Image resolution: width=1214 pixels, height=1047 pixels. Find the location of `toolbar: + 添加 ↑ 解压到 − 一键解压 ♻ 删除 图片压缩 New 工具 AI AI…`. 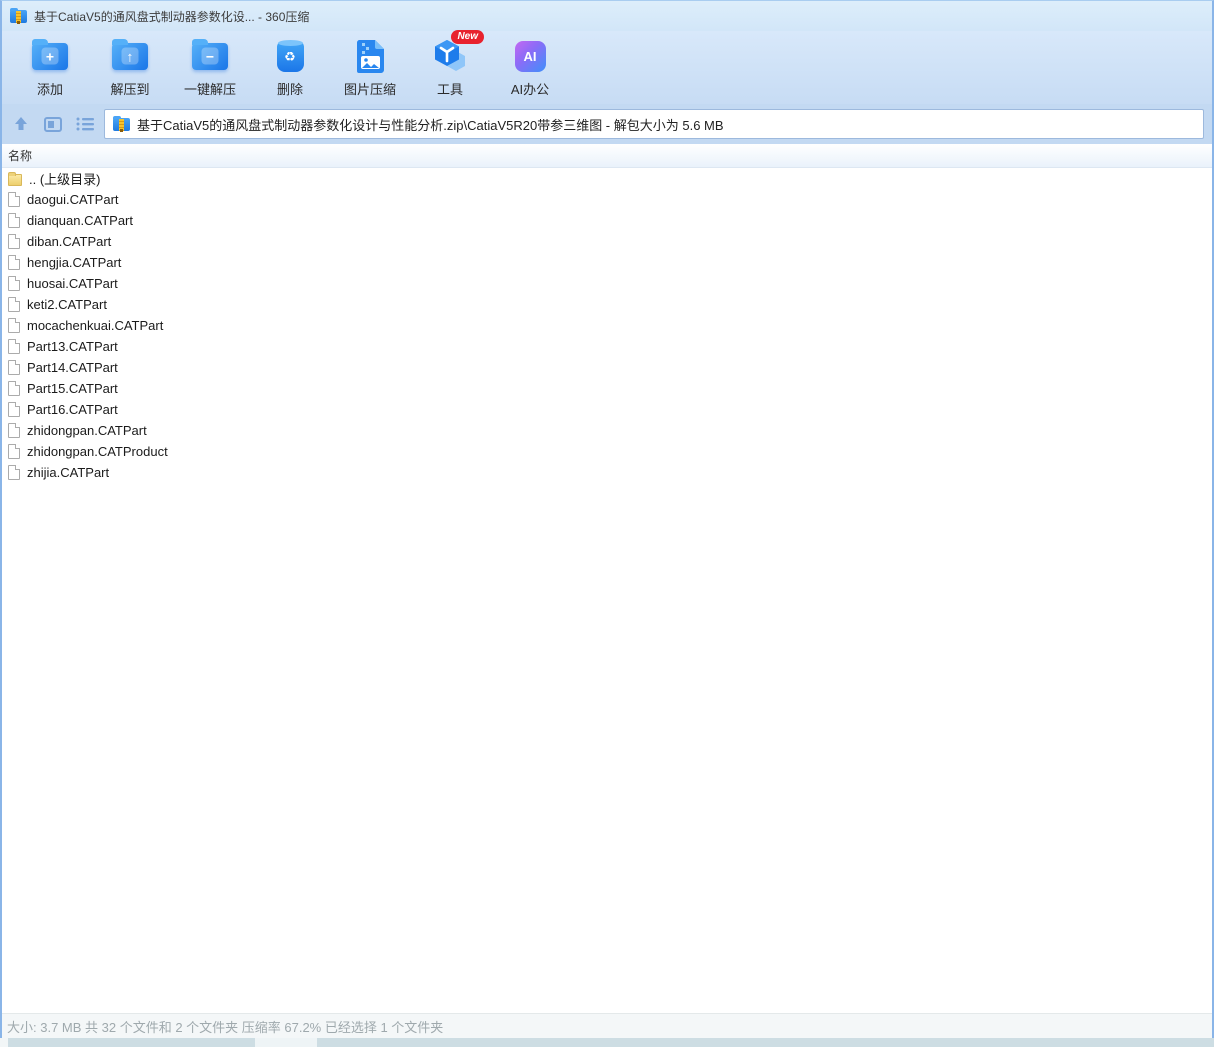

toolbar: + 添加 ↑ 解压到 − 一键解压 ♻ 删除 图片压缩 New 工具 AI AI… is located at coordinates (607, 67).